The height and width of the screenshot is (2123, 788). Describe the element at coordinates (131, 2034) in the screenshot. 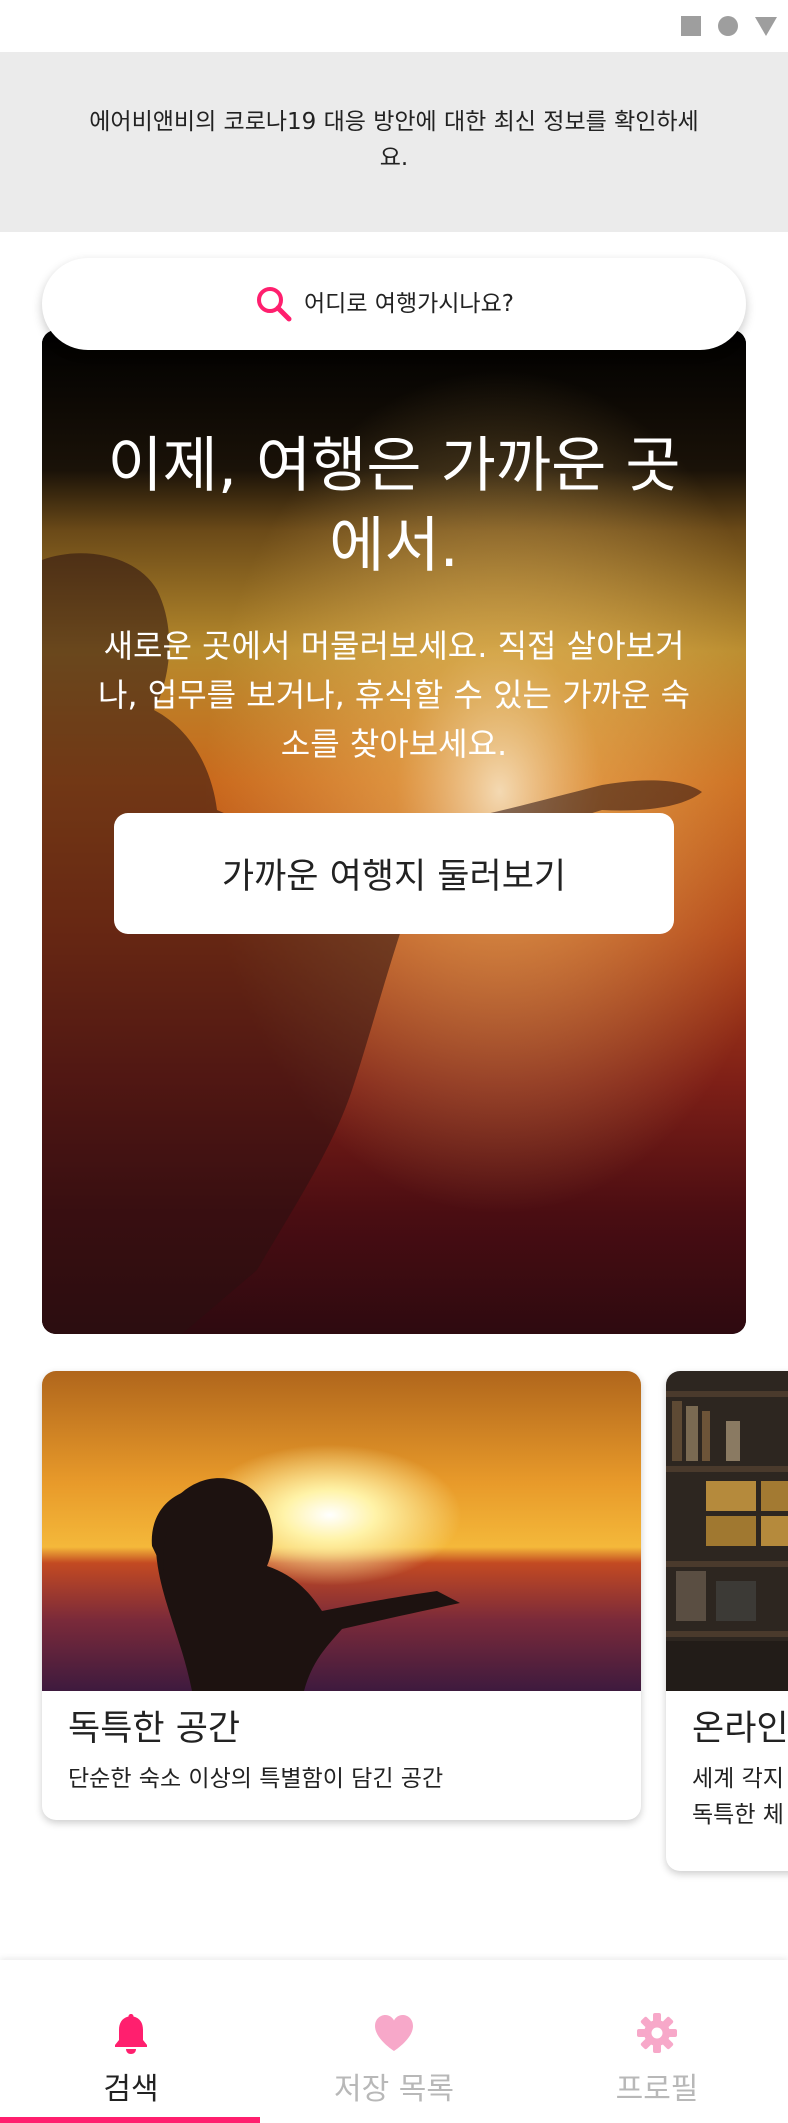

I see `bell-icon` at that location.